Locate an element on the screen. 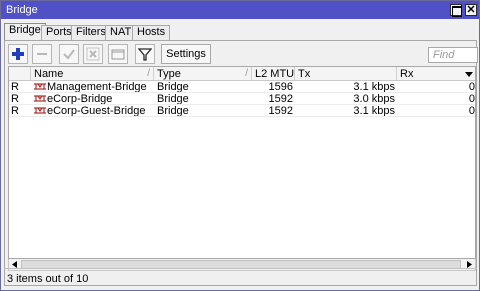  disable-button is located at coordinates (93, 54).